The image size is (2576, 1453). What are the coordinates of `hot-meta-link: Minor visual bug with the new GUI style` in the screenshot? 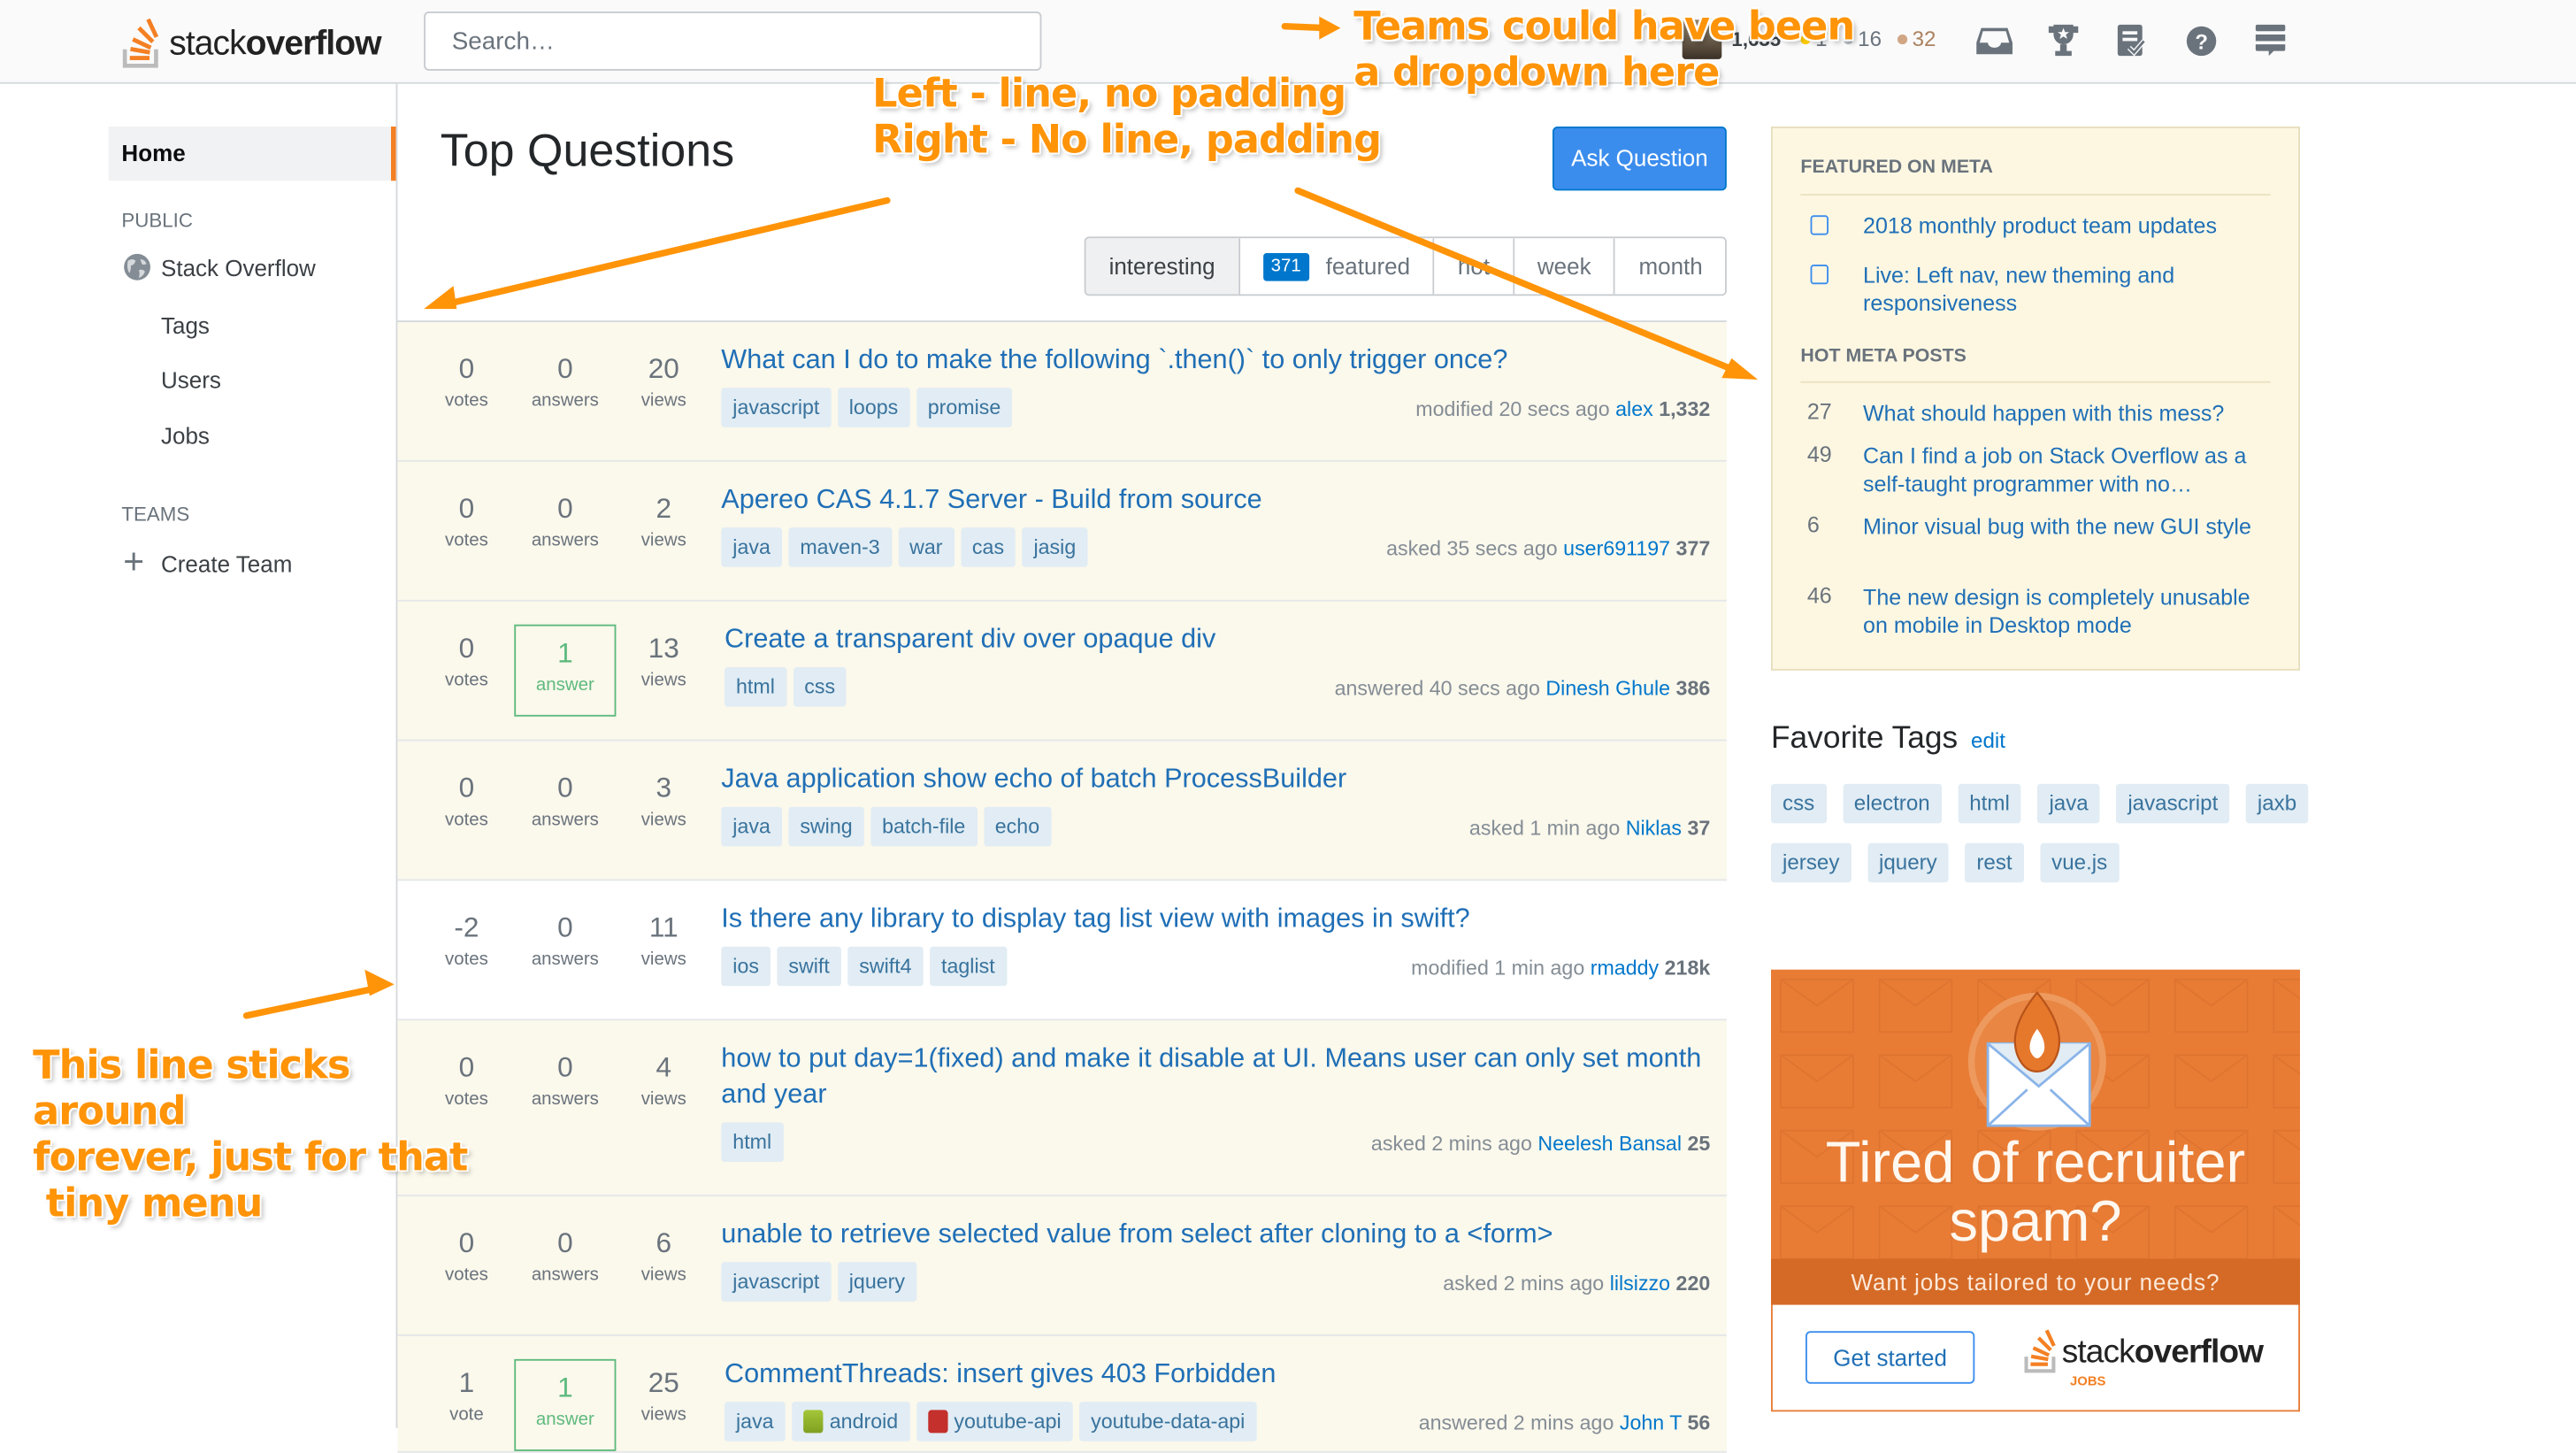 It's located at (2067, 526).